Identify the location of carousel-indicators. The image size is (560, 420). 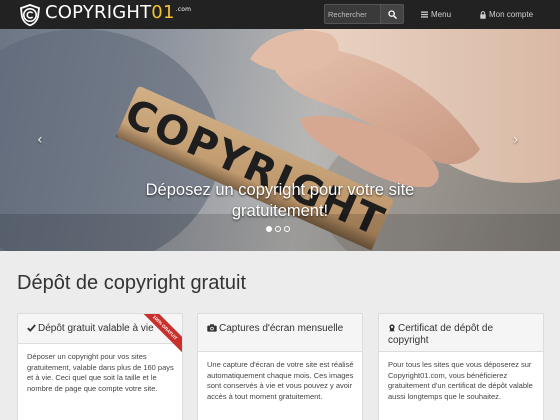
(278, 229).